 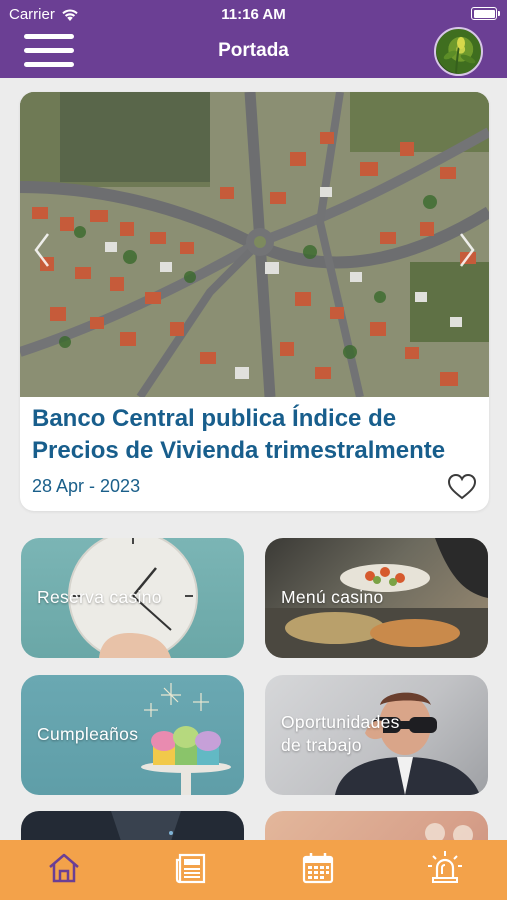 What do you see at coordinates (458, 51) in the screenshot?
I see `user-avatar` at bounding box center [458, 51].